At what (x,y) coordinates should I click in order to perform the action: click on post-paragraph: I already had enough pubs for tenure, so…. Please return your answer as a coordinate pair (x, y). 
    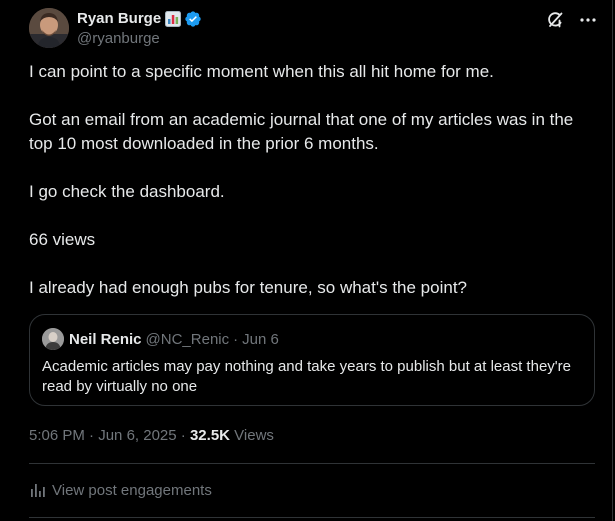
    Looking at the image, I should click on (248, 287).